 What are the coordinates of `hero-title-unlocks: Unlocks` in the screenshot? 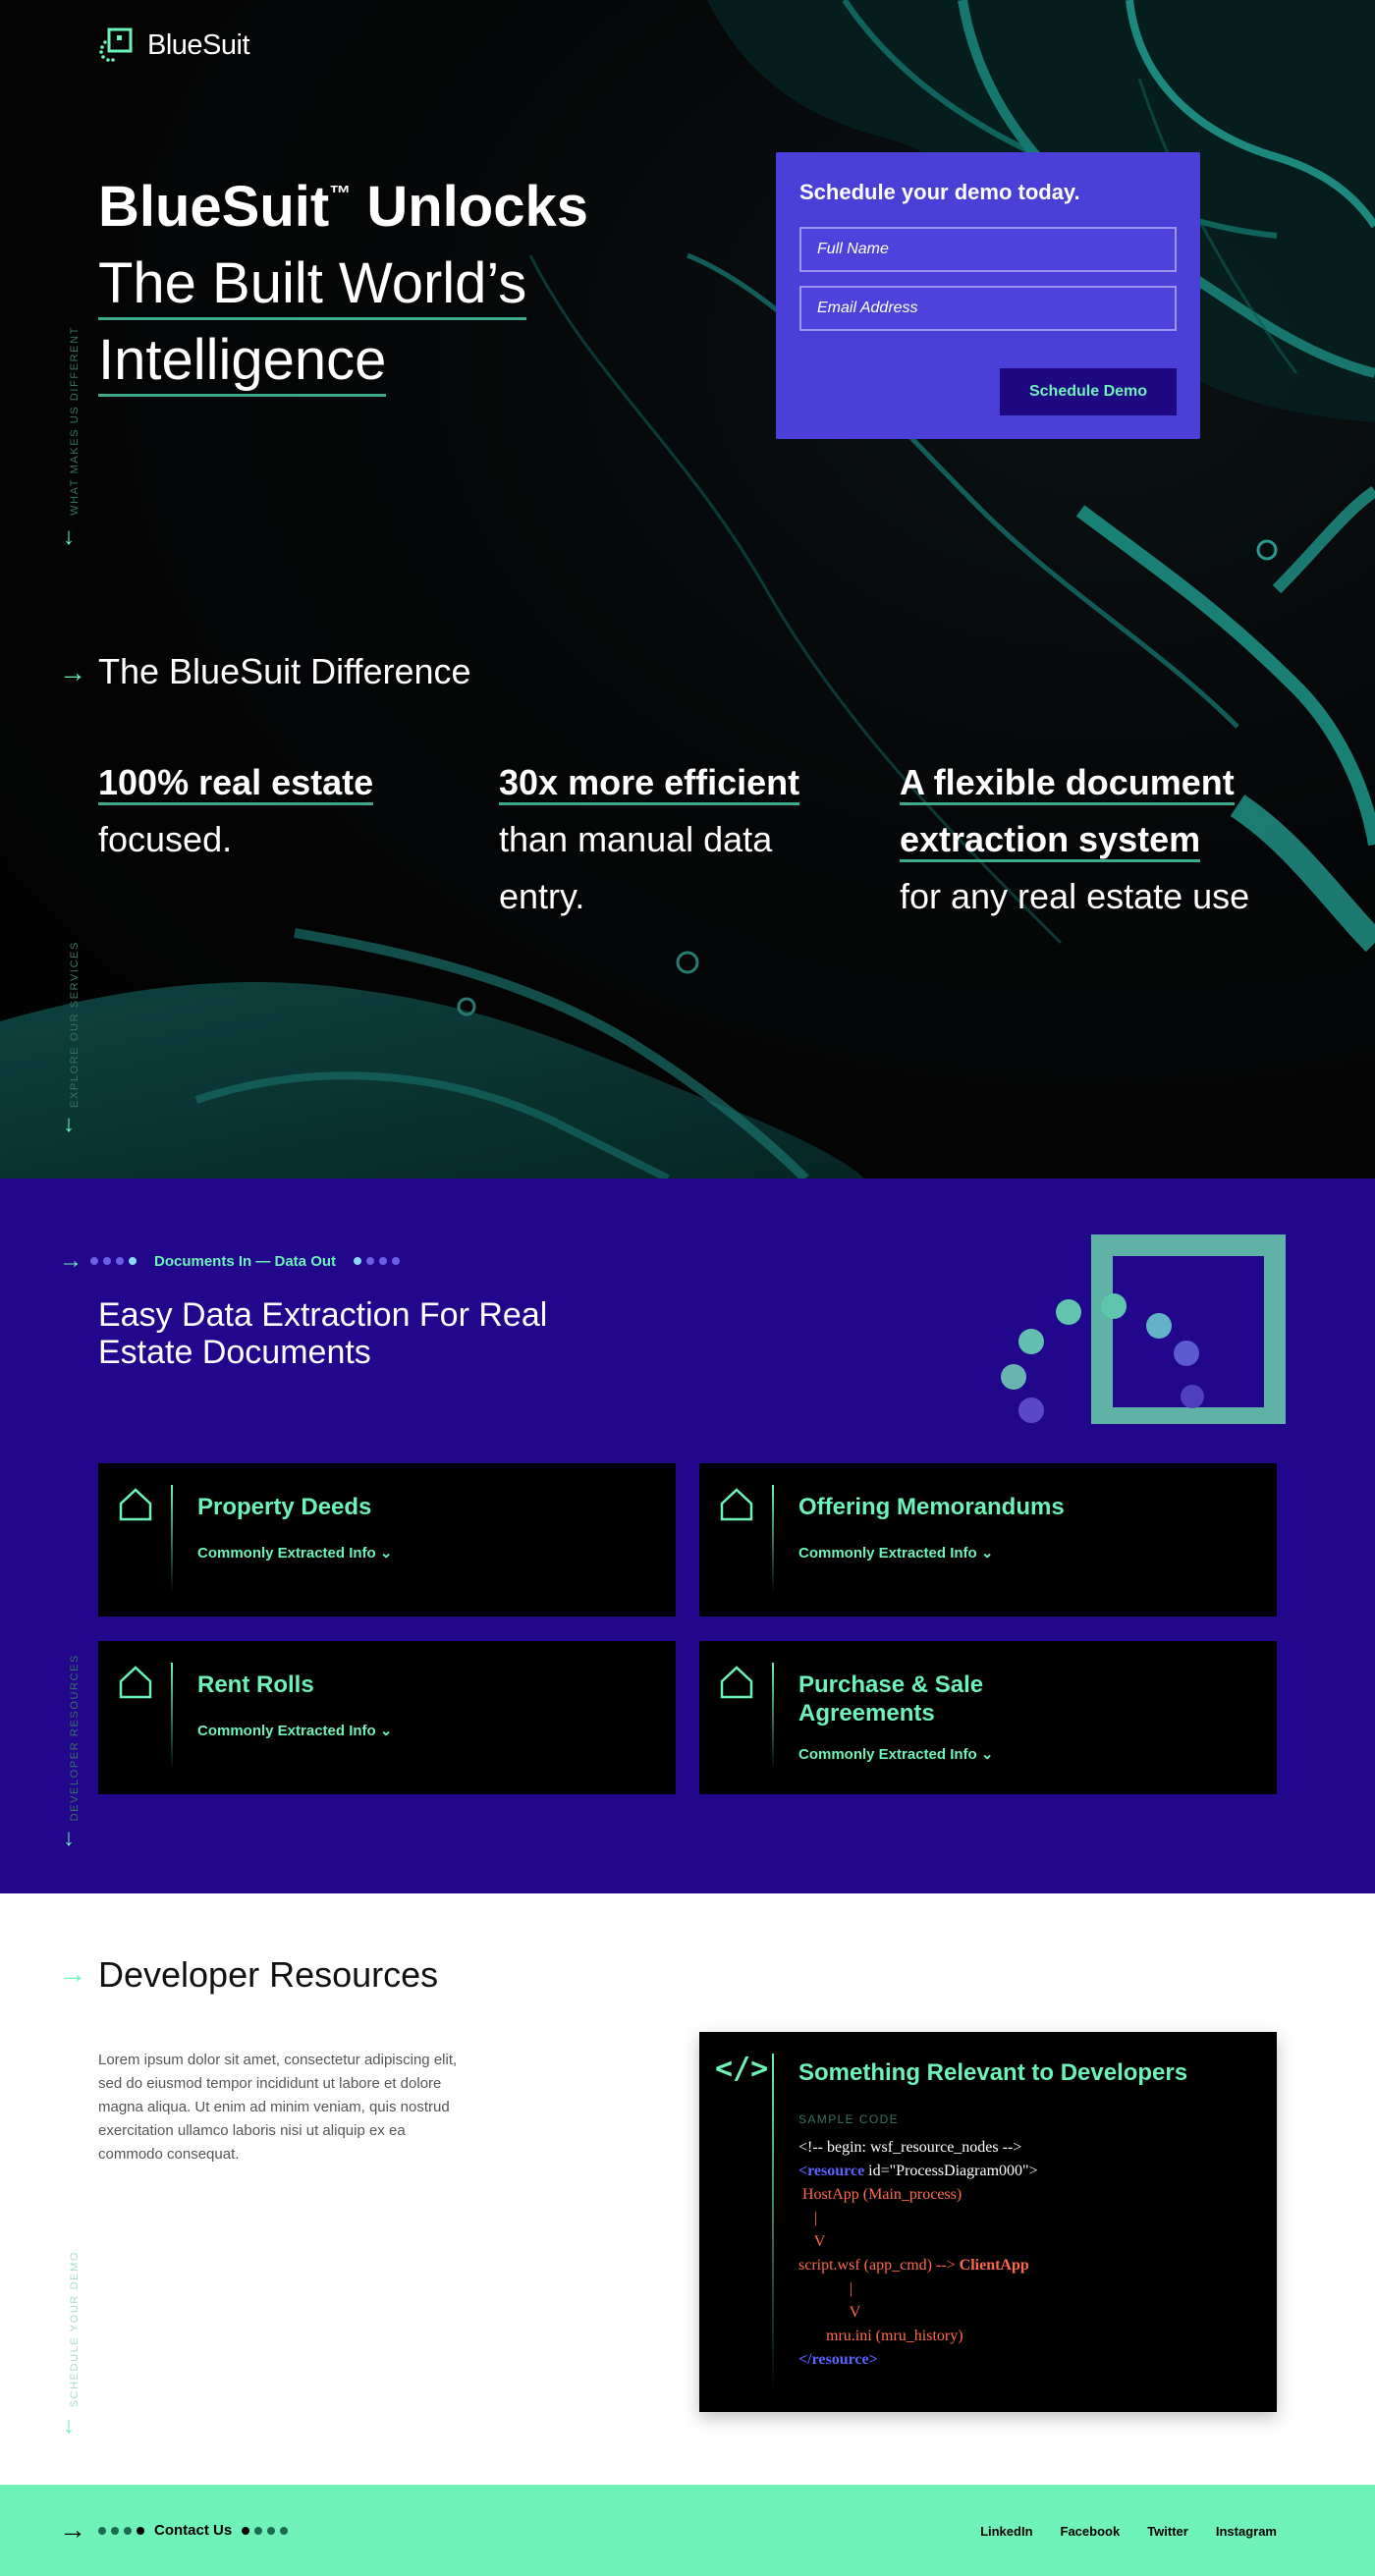 It's located at (469, 207).